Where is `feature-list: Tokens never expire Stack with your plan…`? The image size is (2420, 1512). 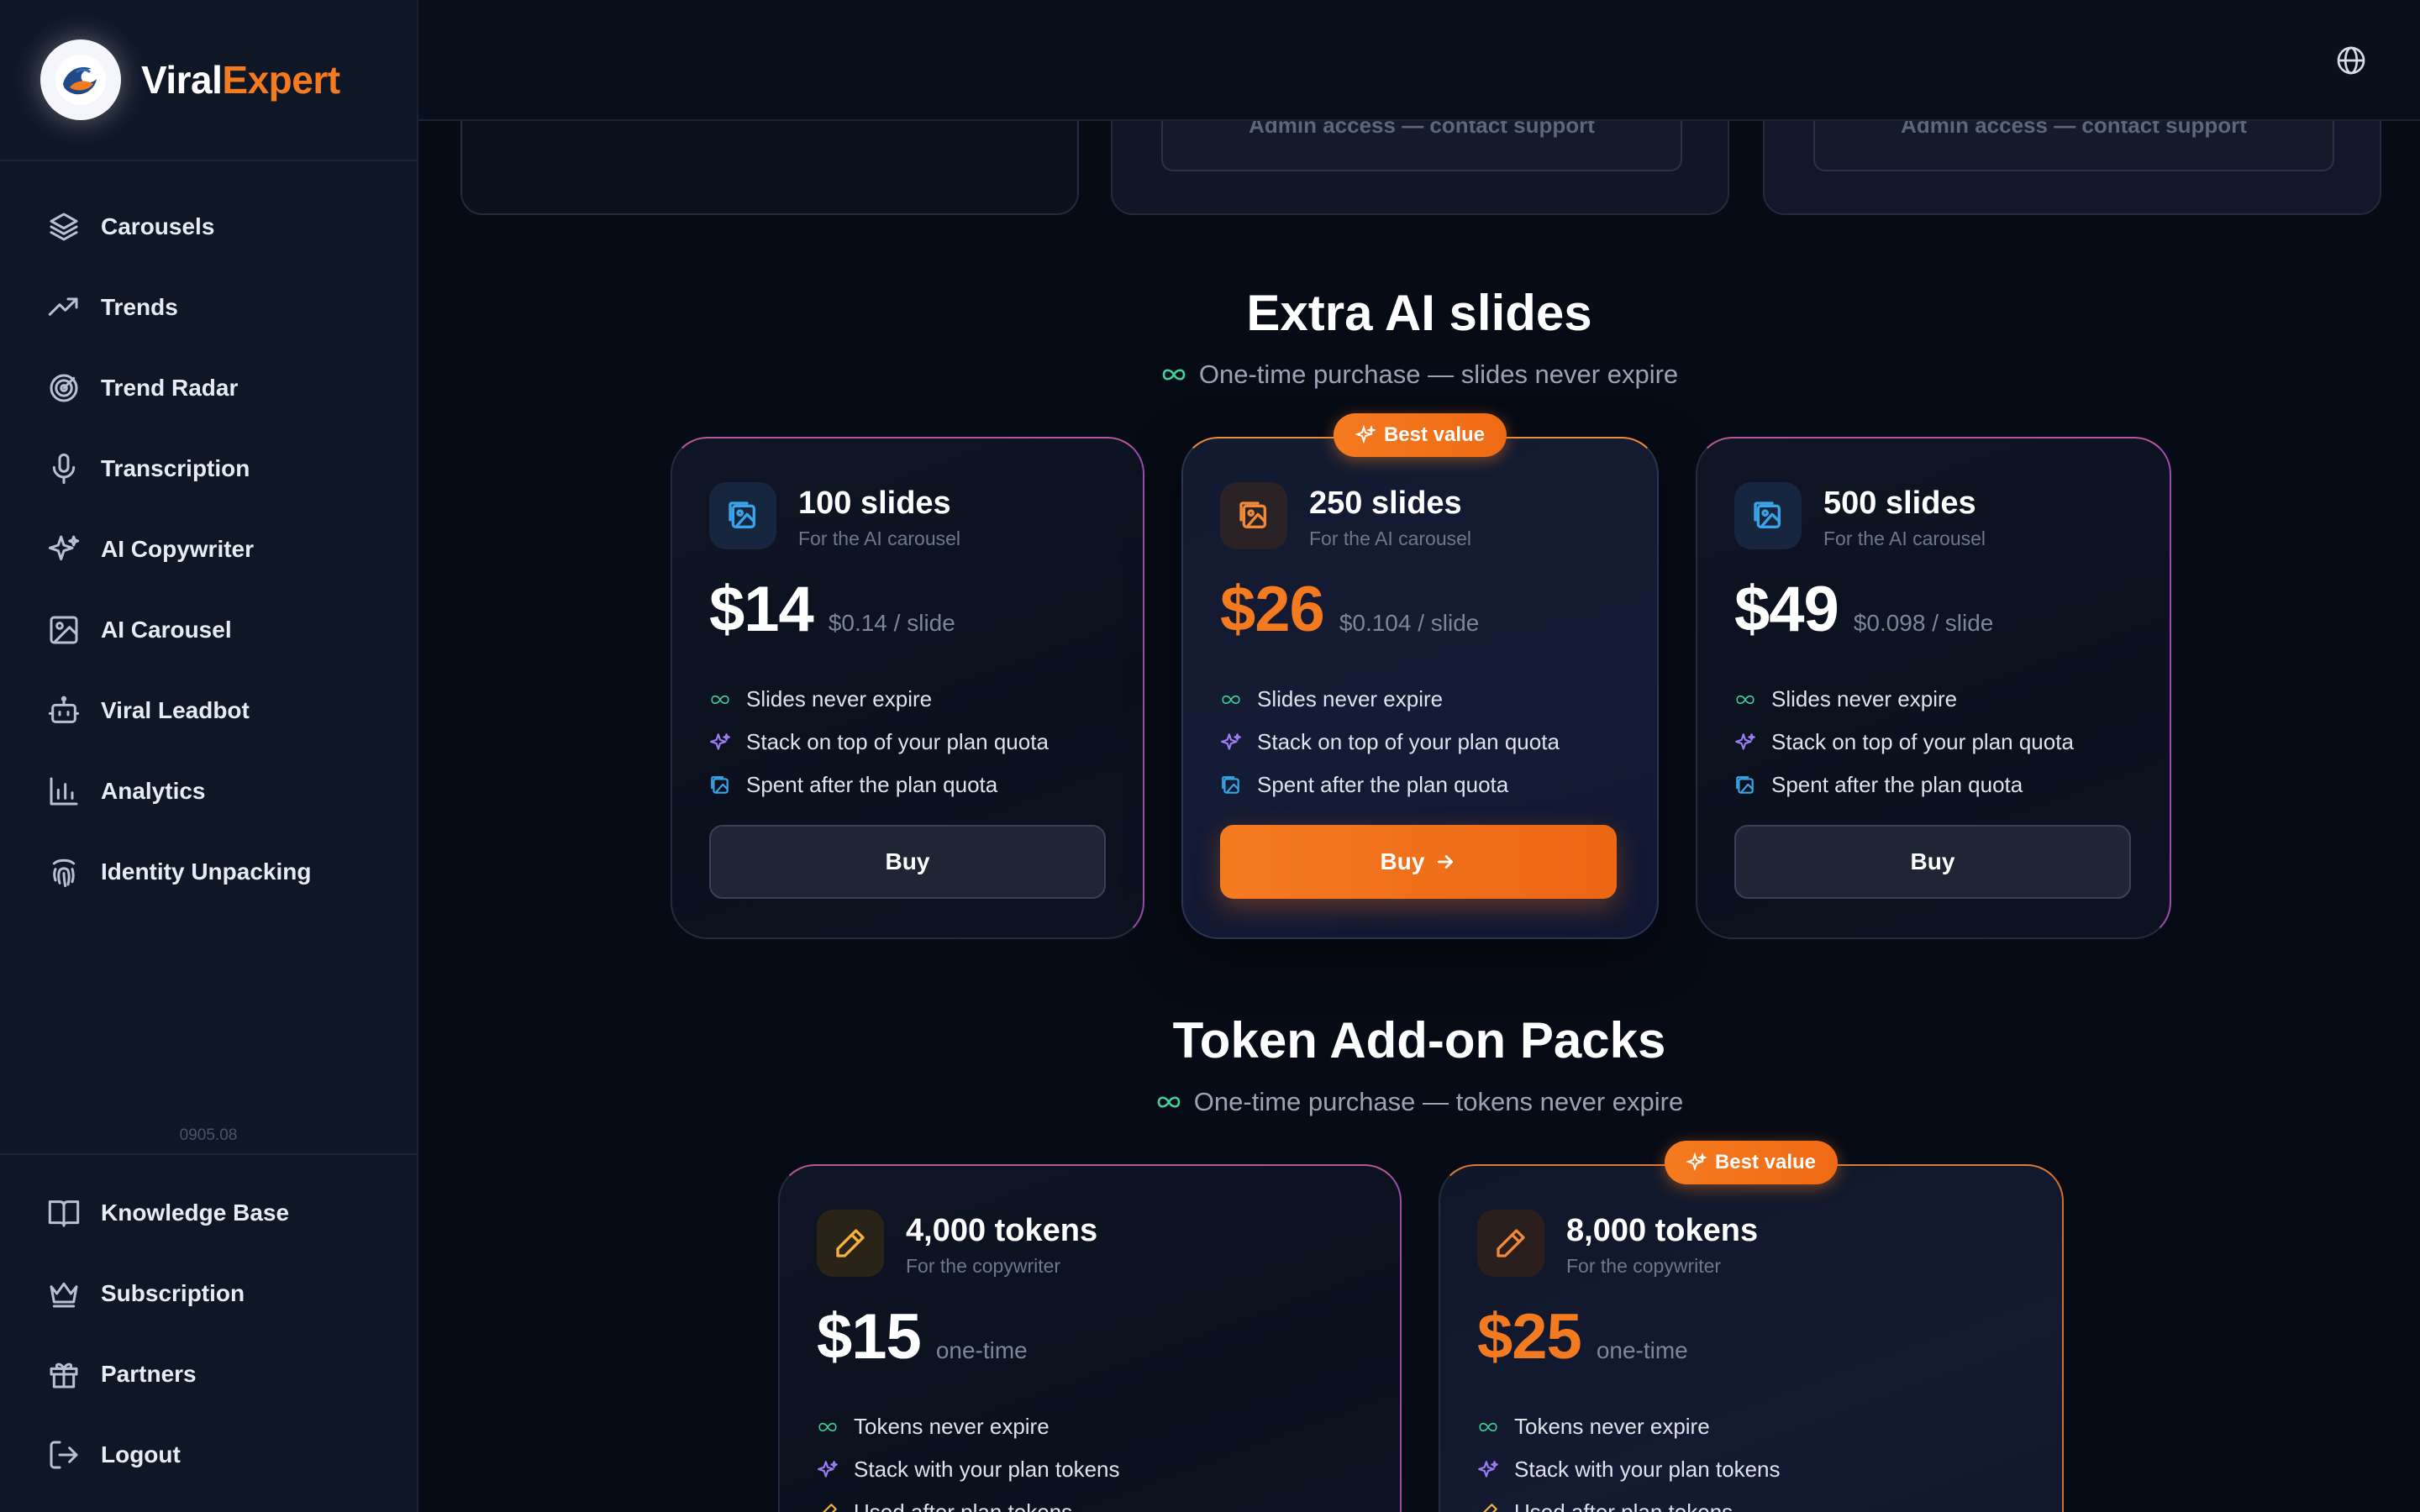 feature-list: Tokens never expire Stack with your plan… is located at coordinates (1629, 1458).